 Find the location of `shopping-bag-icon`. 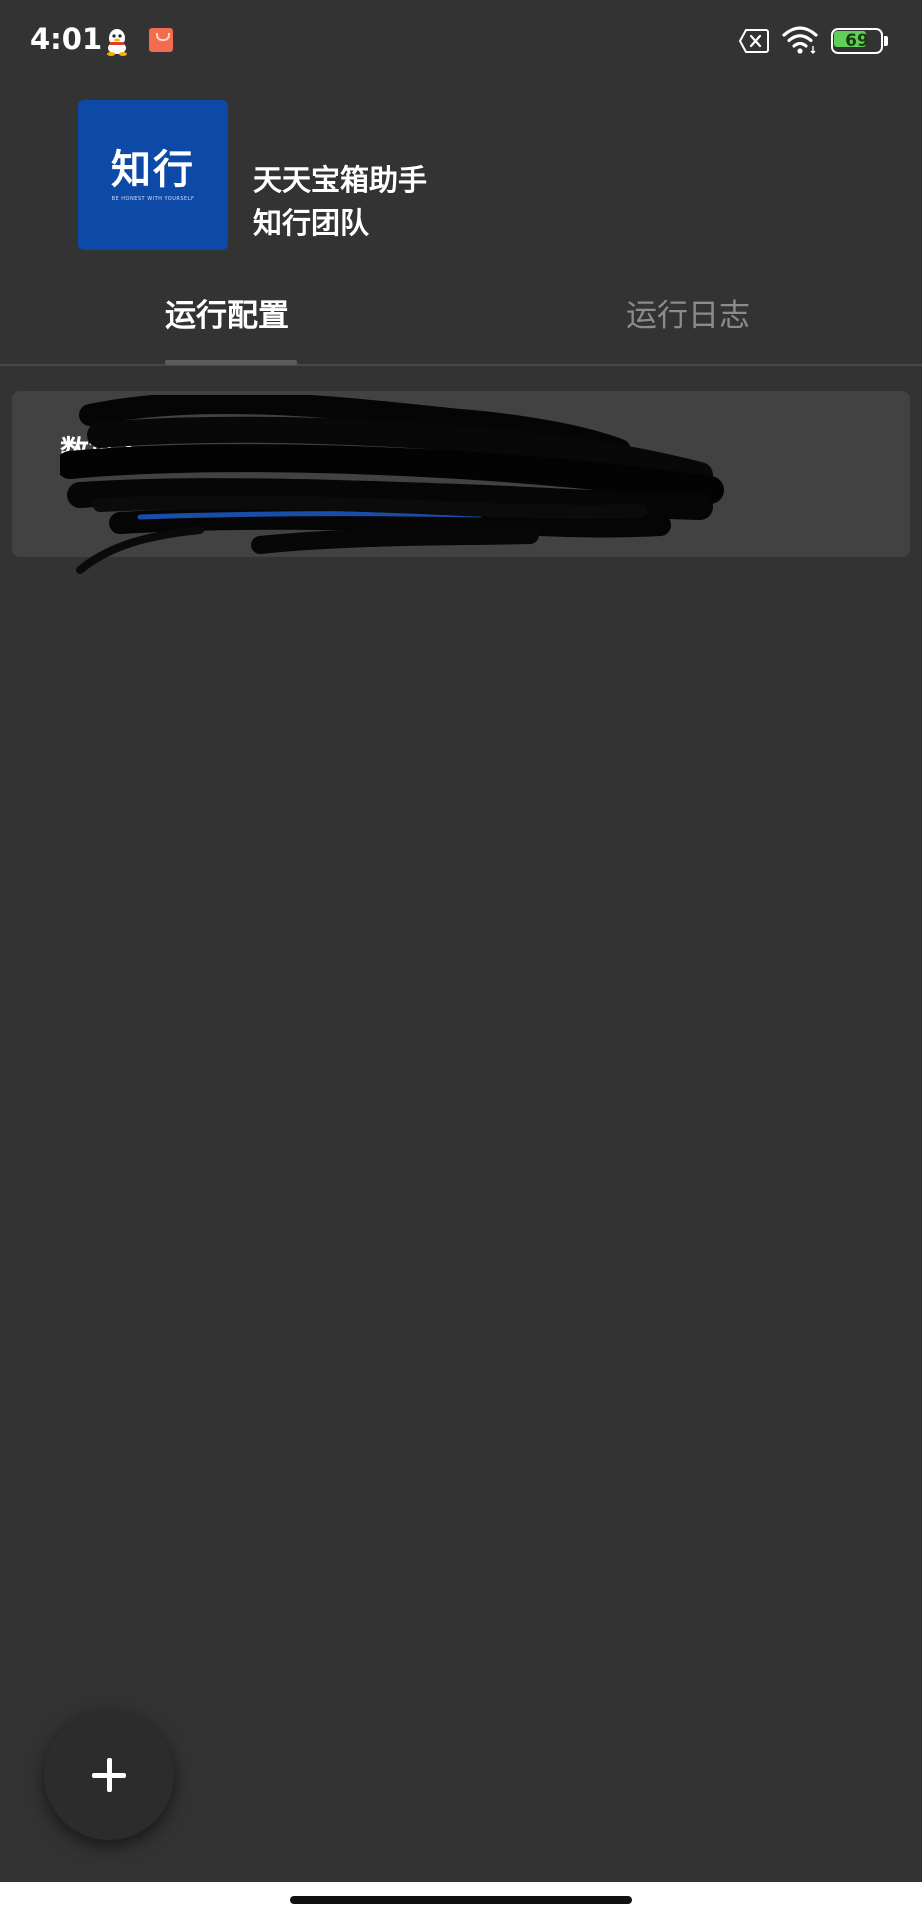

shopping-bag-icon is located at coordinates (161, 40).